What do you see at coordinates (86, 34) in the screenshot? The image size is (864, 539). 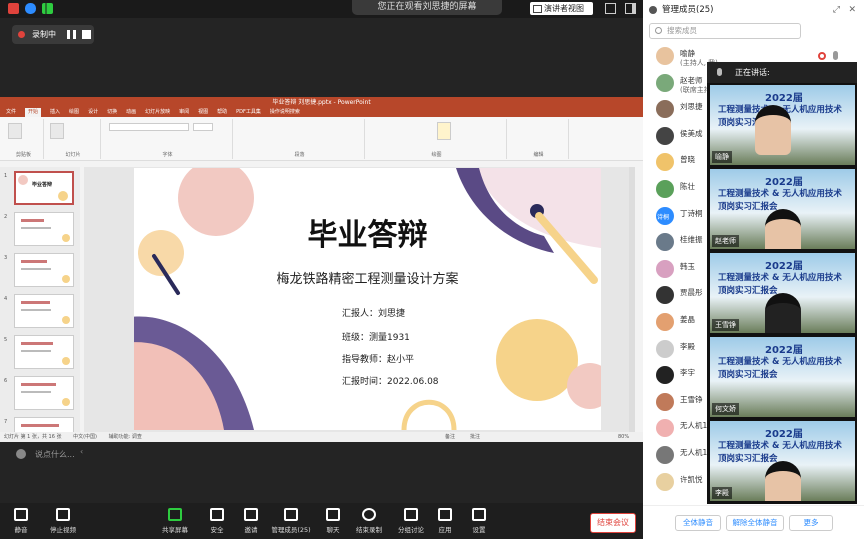 I see `stop-recording-icon` at bounding box center [86, 34].